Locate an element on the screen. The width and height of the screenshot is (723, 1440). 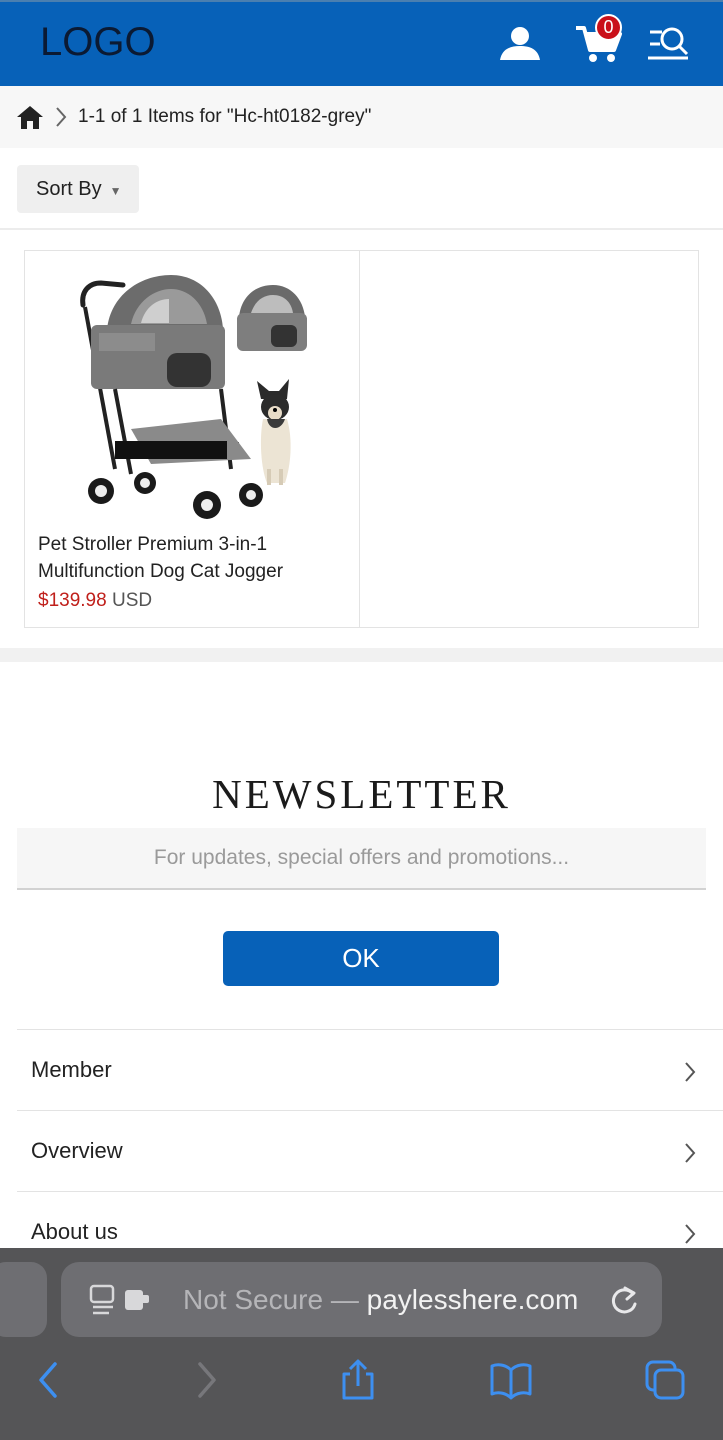
tabs-icon is located at coordinates (665, 1380).